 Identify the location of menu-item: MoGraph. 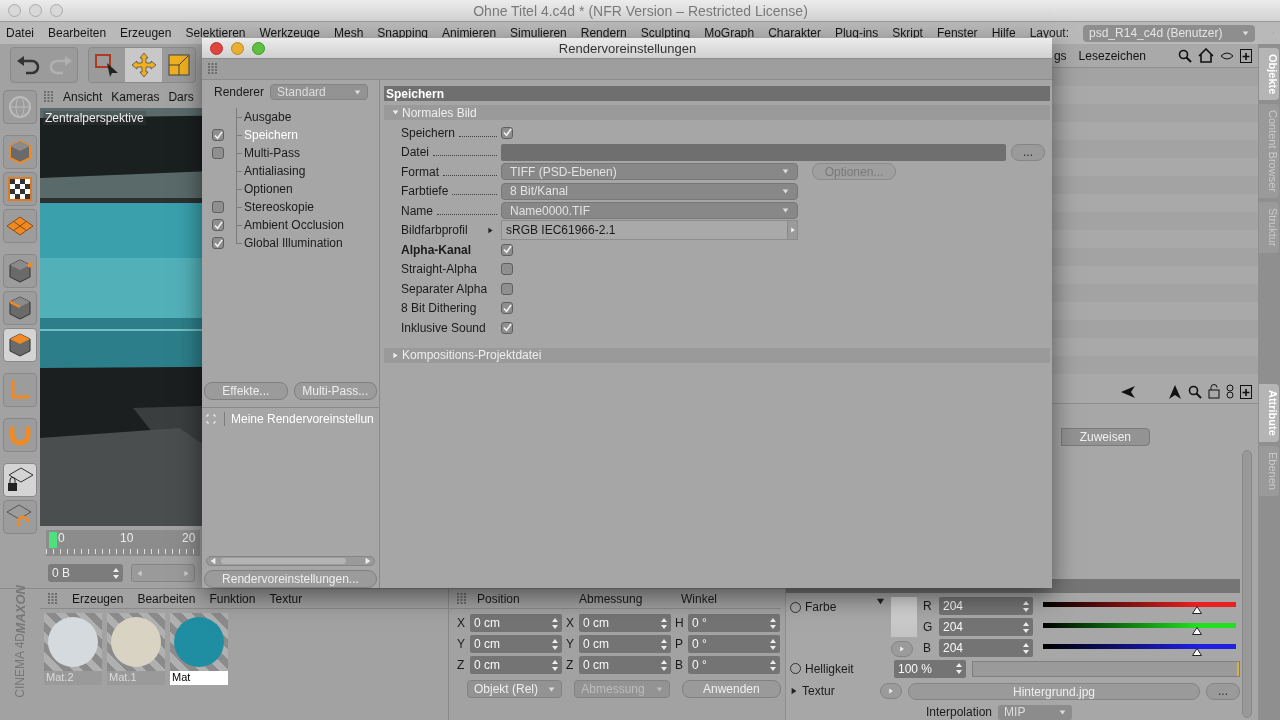
(729, 33).